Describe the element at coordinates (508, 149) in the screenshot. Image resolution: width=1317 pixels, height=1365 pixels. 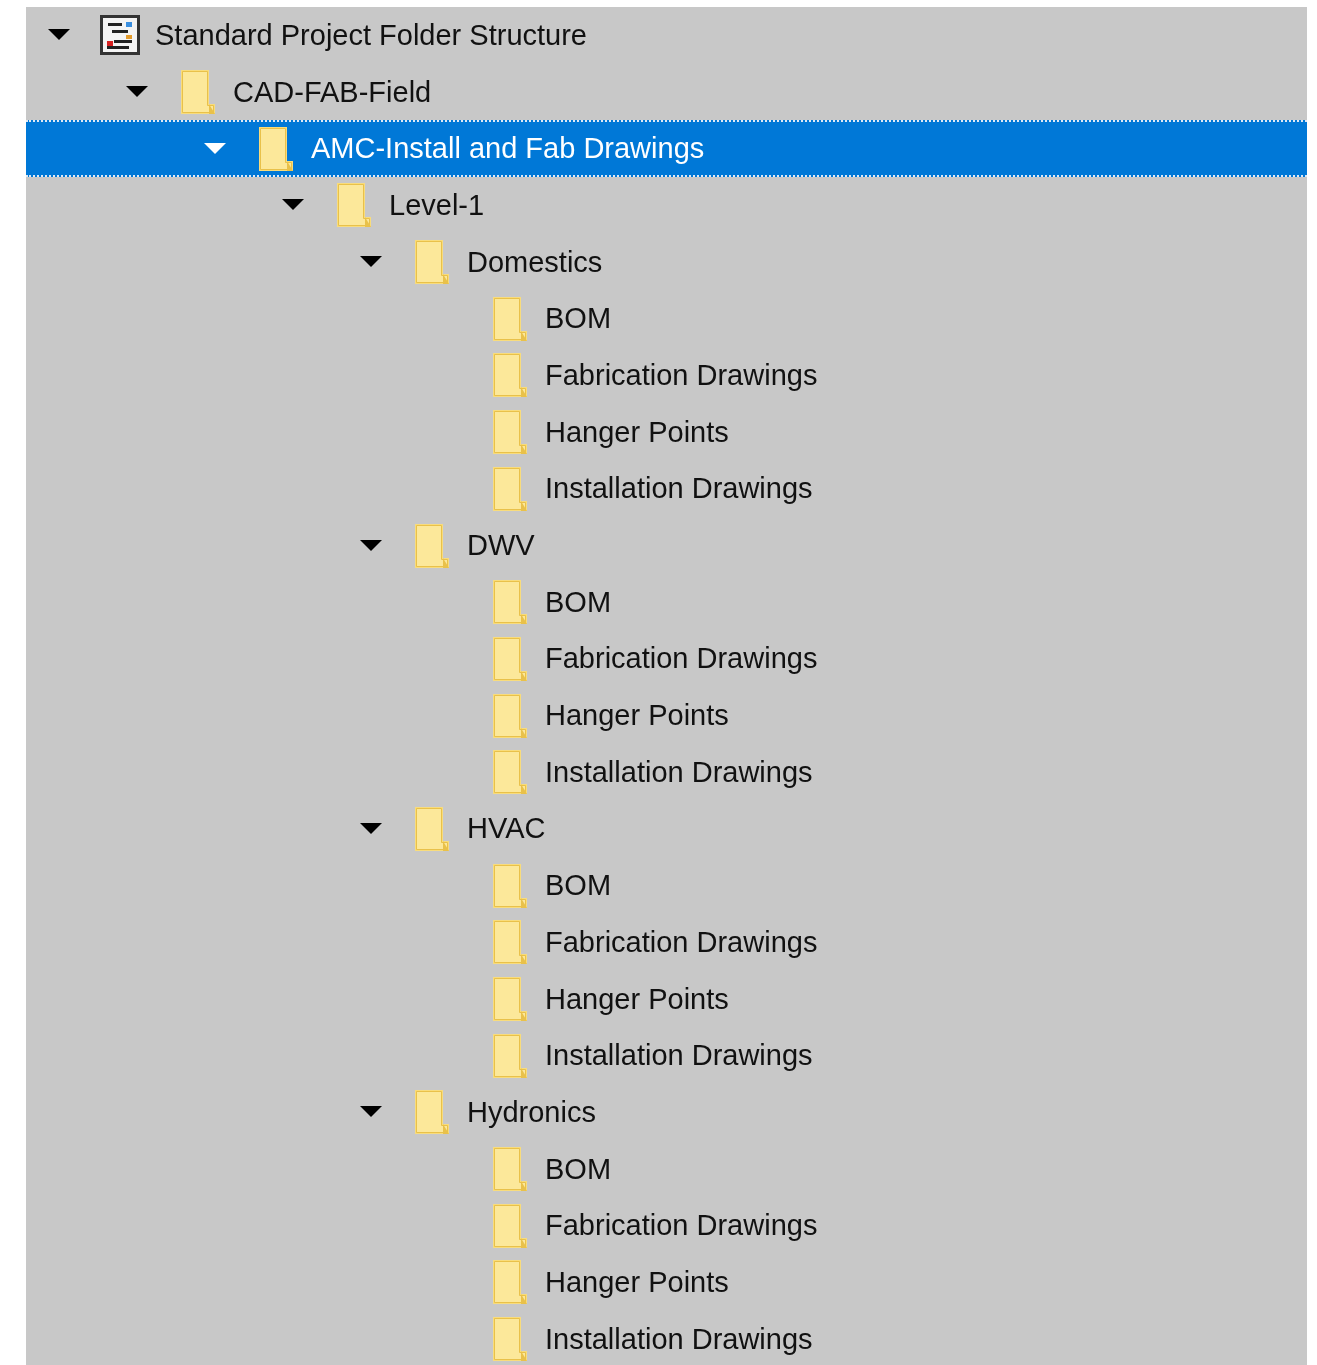
I see `tree-label: AMC-Install and Fab Drawings` at that location.